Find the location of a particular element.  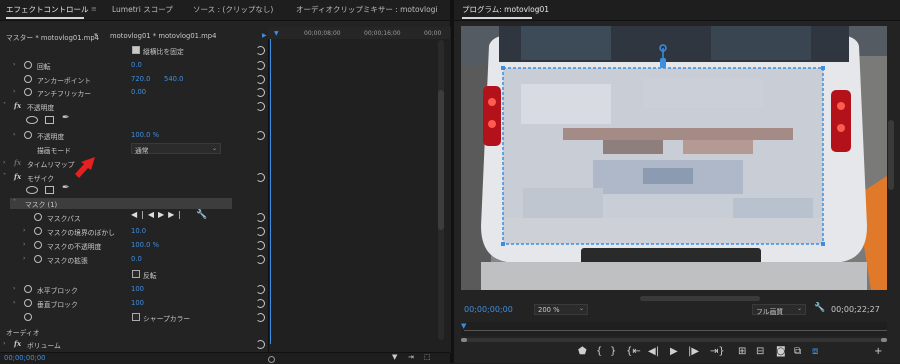

program-zoom-bar is located at coordinates (674, 340).